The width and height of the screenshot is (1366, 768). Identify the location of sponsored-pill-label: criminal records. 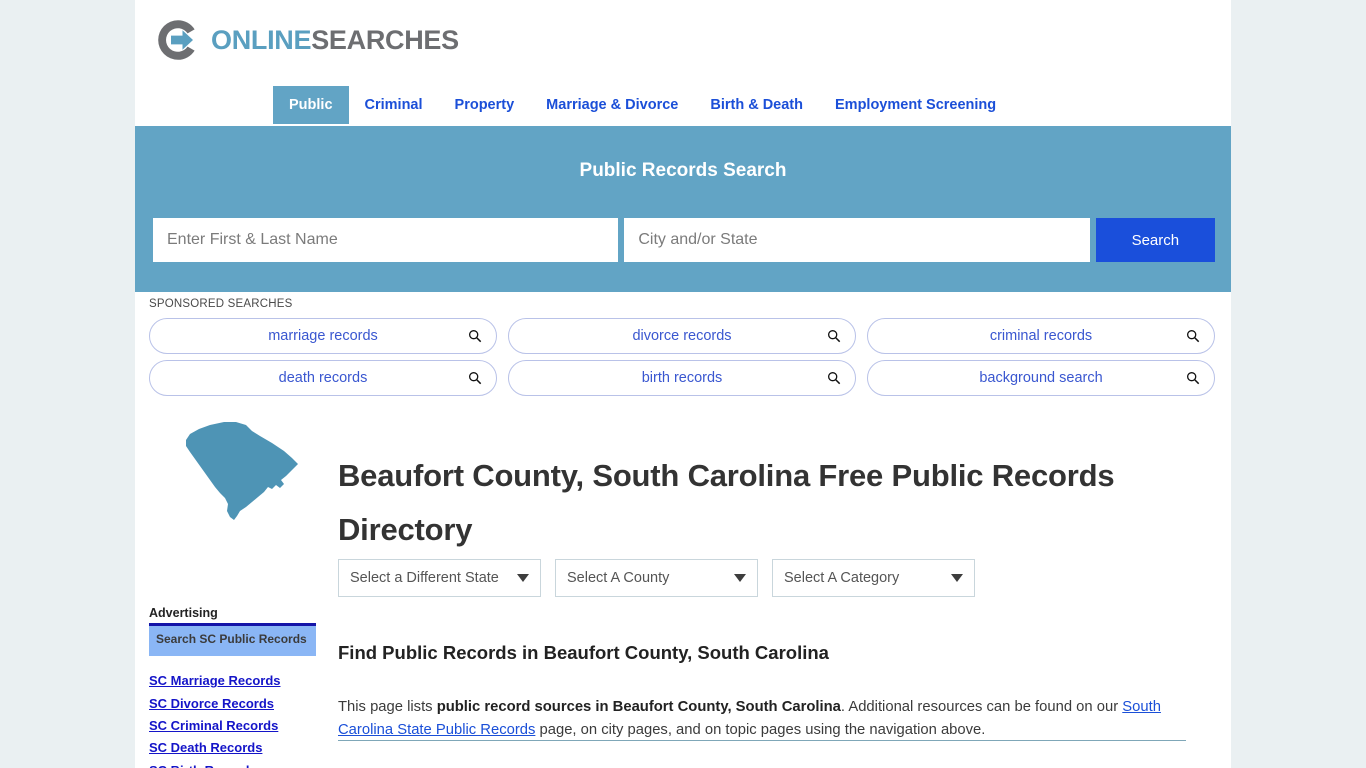
(1041, 336).